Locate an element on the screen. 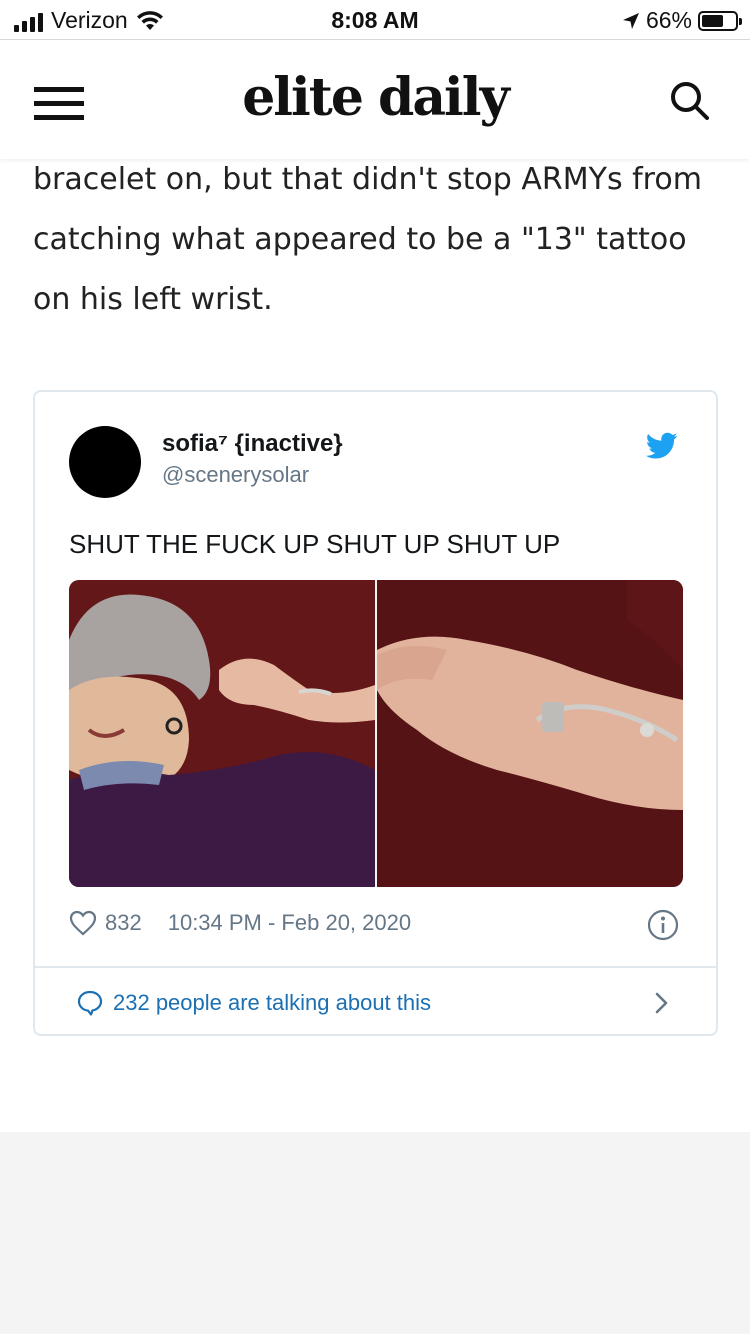 This screenshot has height=1334, width=750. heart-icon is located at coordinates (83, 923).